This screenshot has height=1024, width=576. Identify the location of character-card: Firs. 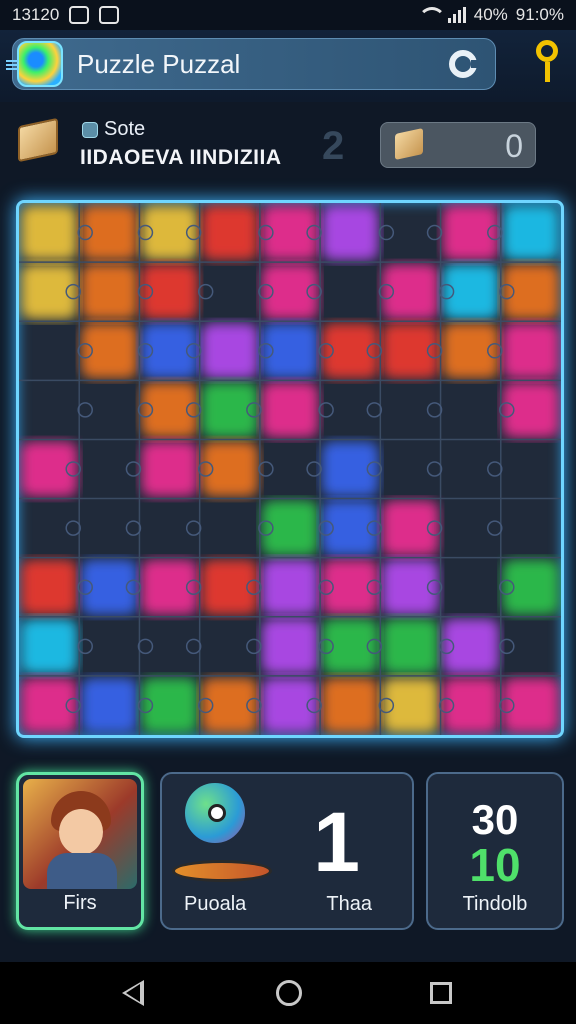
(80, 851).